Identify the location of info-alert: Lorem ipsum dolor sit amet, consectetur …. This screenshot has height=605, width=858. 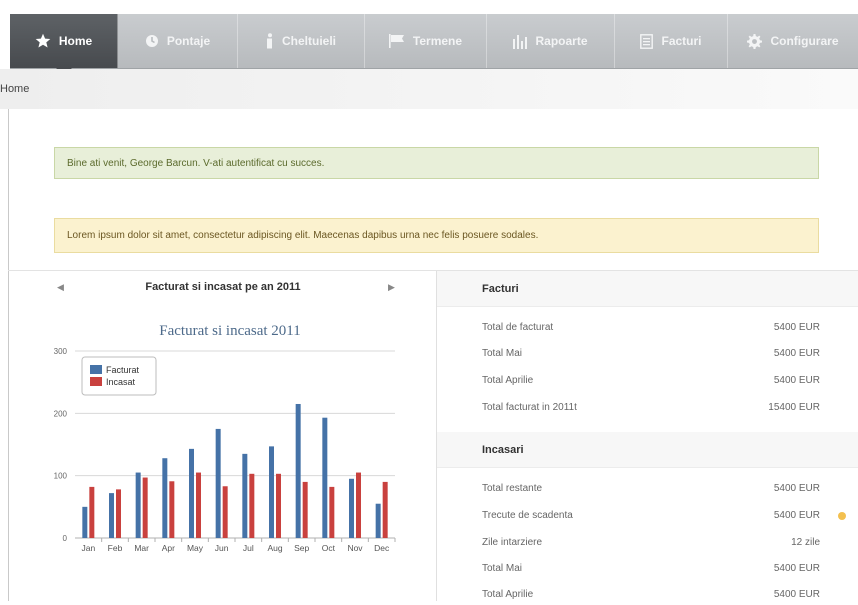
(436, 235).